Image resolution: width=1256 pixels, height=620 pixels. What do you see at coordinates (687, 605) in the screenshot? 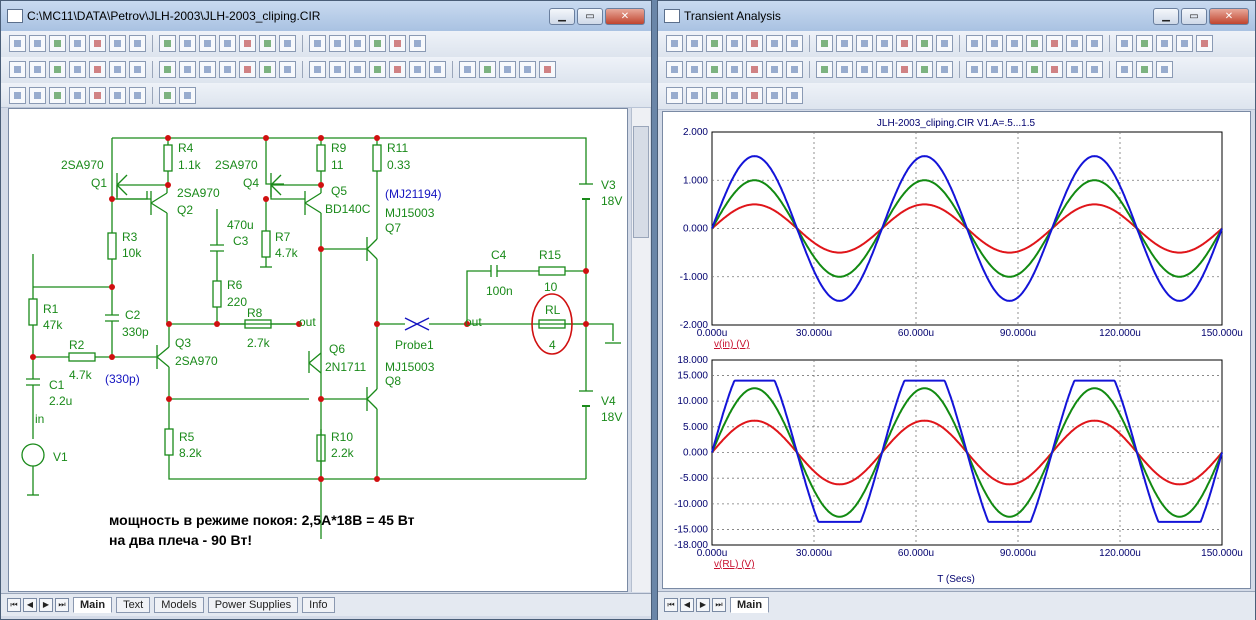
I see `a-prev-tab-nav-icon: ◀` at bounding box center [687, 605].